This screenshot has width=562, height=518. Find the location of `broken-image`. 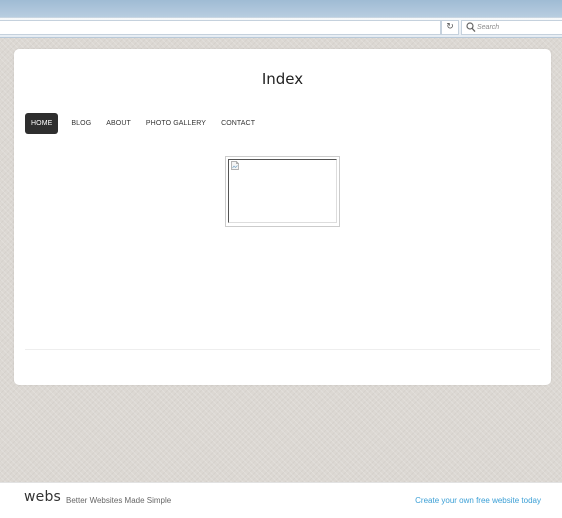

broken-image is located at coordinates (282, 191).